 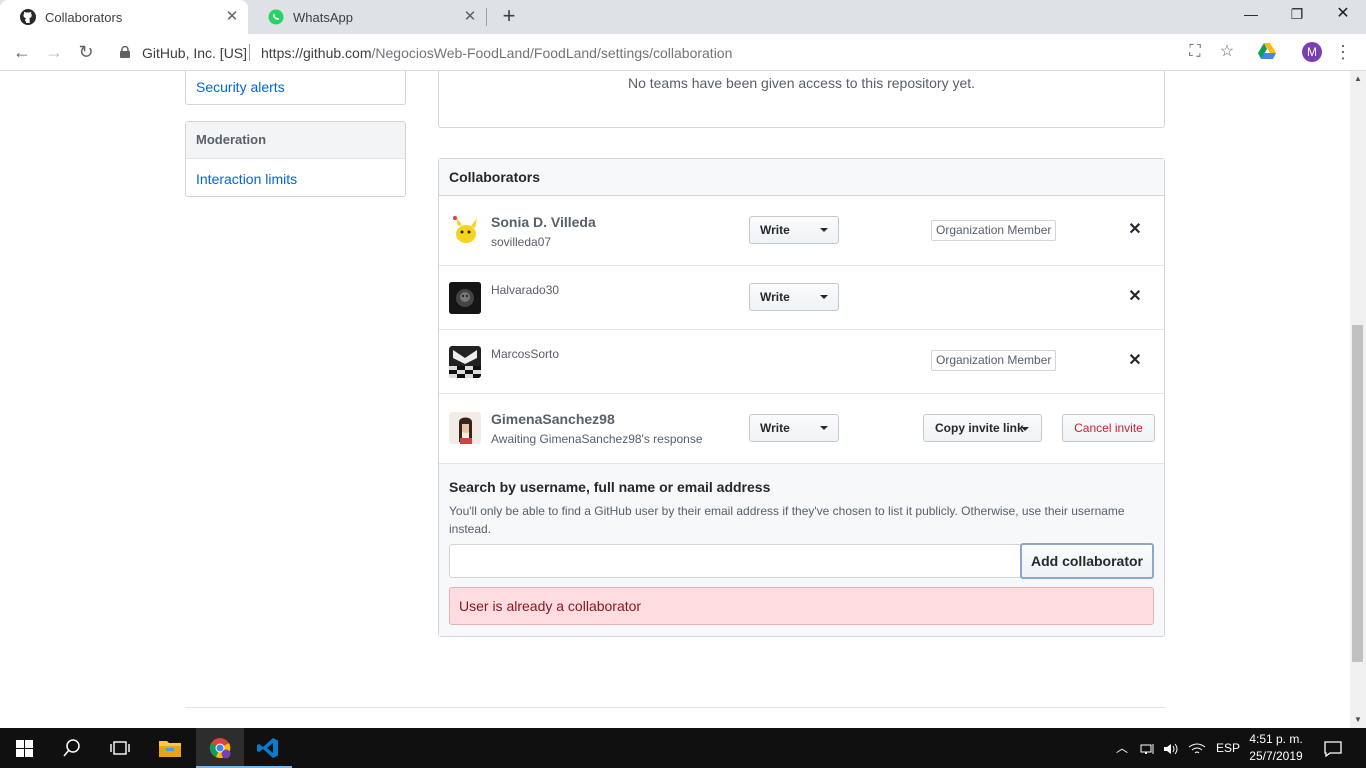 I want to click on collaborator-name: GimenaSanchez98, so click(x=553, y=419).